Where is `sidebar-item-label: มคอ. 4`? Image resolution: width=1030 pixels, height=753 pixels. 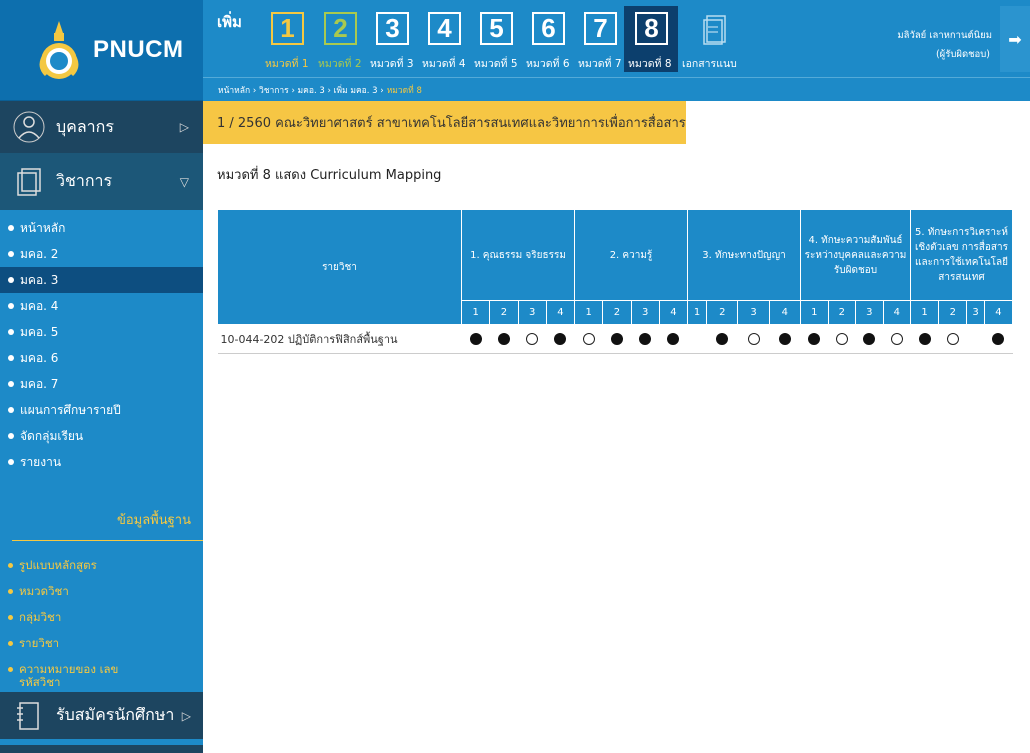
sidebar-item-label: มคอ. 4 is located at coordinates (39, 305).